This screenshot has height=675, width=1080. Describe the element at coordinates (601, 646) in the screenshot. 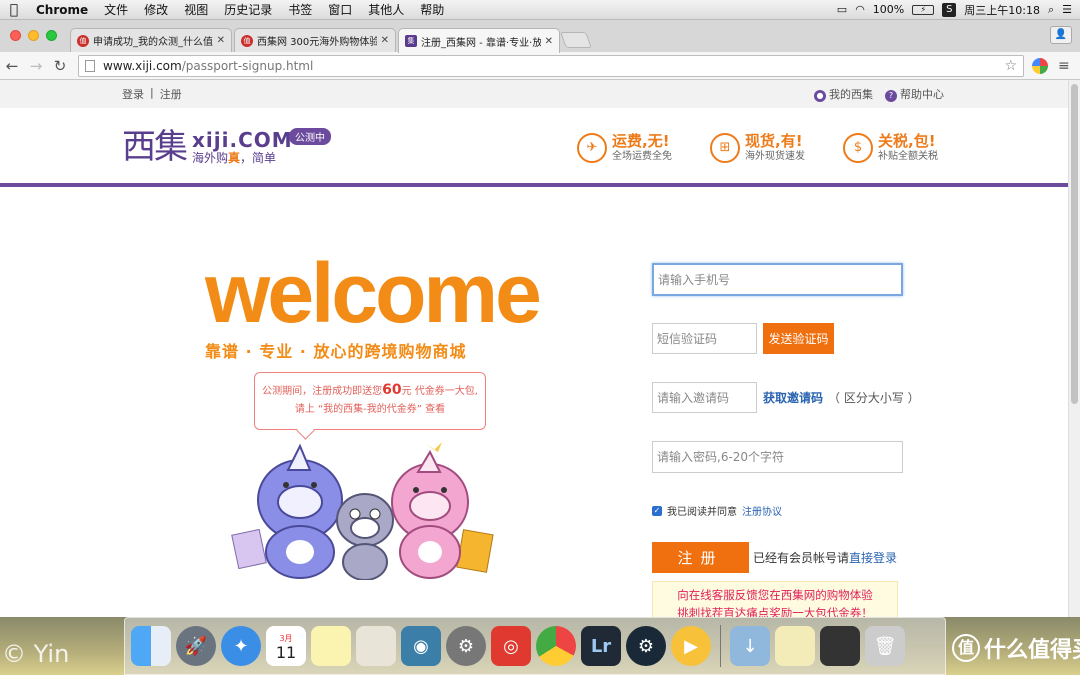

I see `lightroom-icon: Lr` at that location.